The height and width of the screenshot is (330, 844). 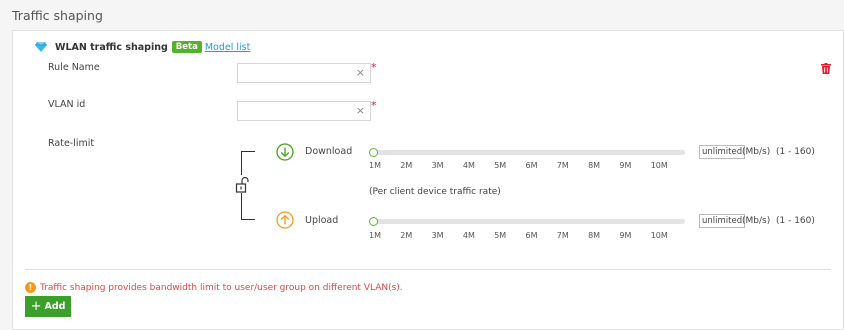 What do you see at coordinates (520, 167) in the screenshot?
I see `download-tick-labels: 1M 2M 3M 4M 5M 6M 7M 8M 9M 10M` at bounding box center [520, 167].